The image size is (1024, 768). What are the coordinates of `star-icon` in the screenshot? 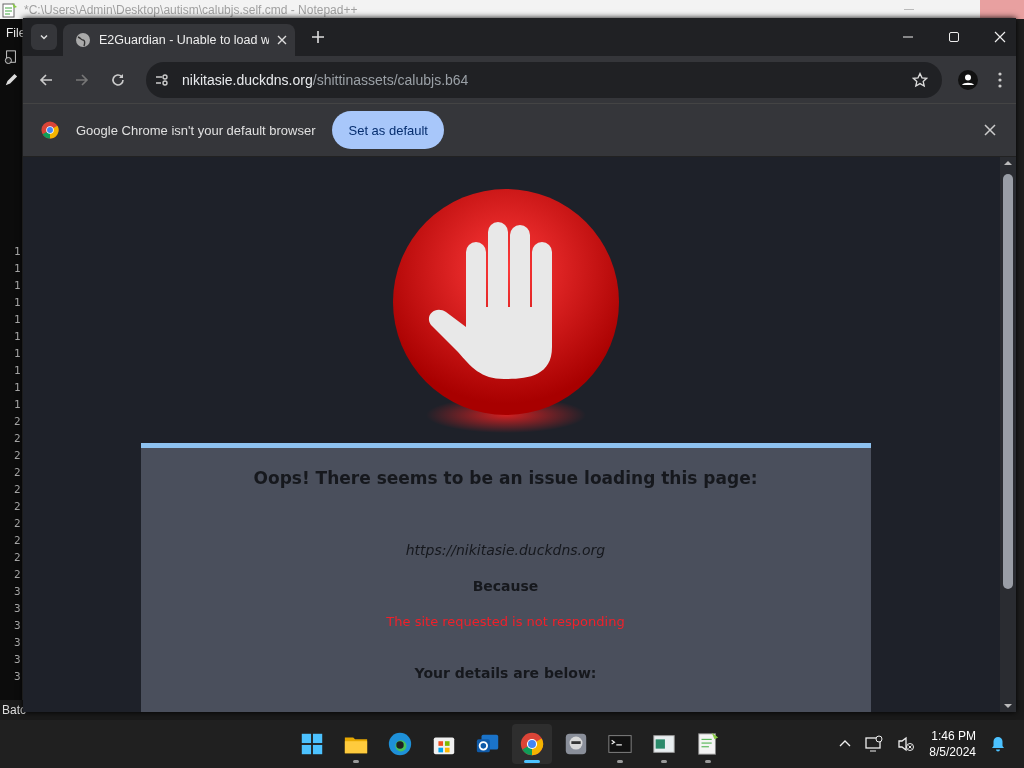 It's located at (920, 79).